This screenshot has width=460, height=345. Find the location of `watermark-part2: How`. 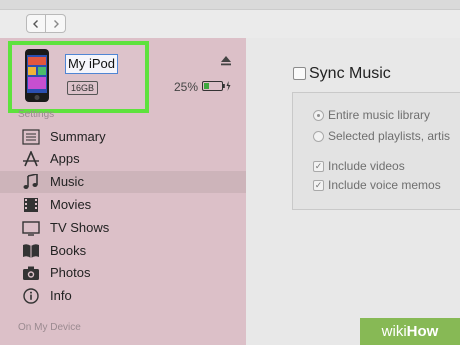

watermark-part2: How is located at coordinates (422, 331).